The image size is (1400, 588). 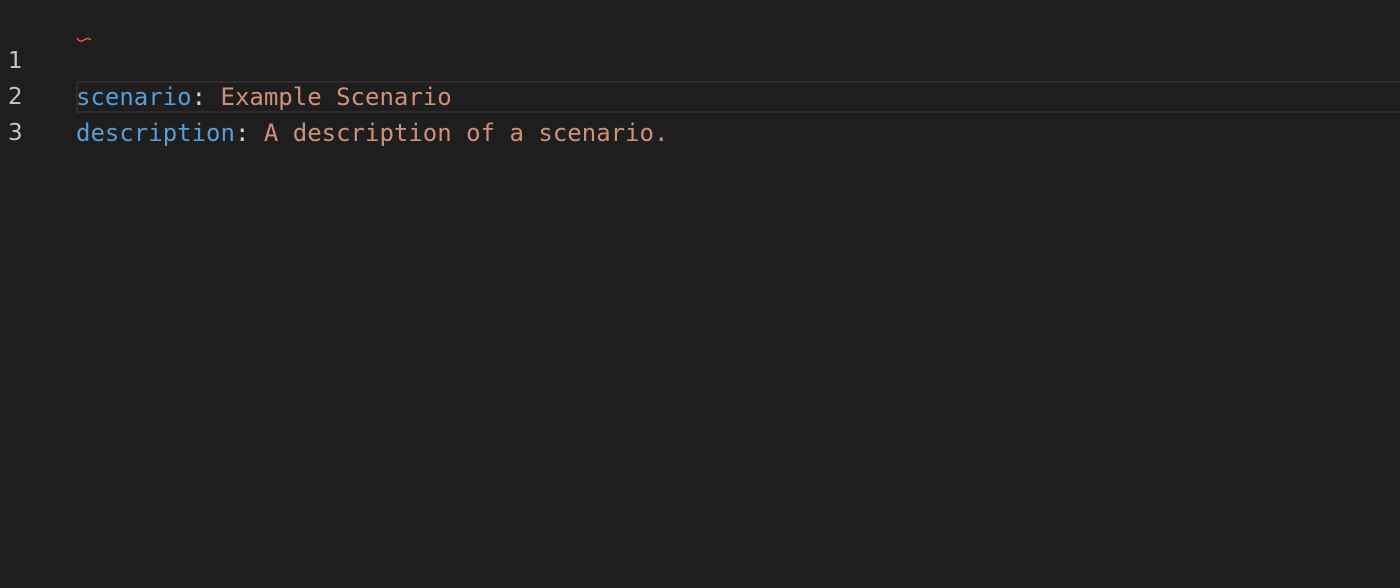 I want to click on yaml-key: description, so click(x=155, y=133).